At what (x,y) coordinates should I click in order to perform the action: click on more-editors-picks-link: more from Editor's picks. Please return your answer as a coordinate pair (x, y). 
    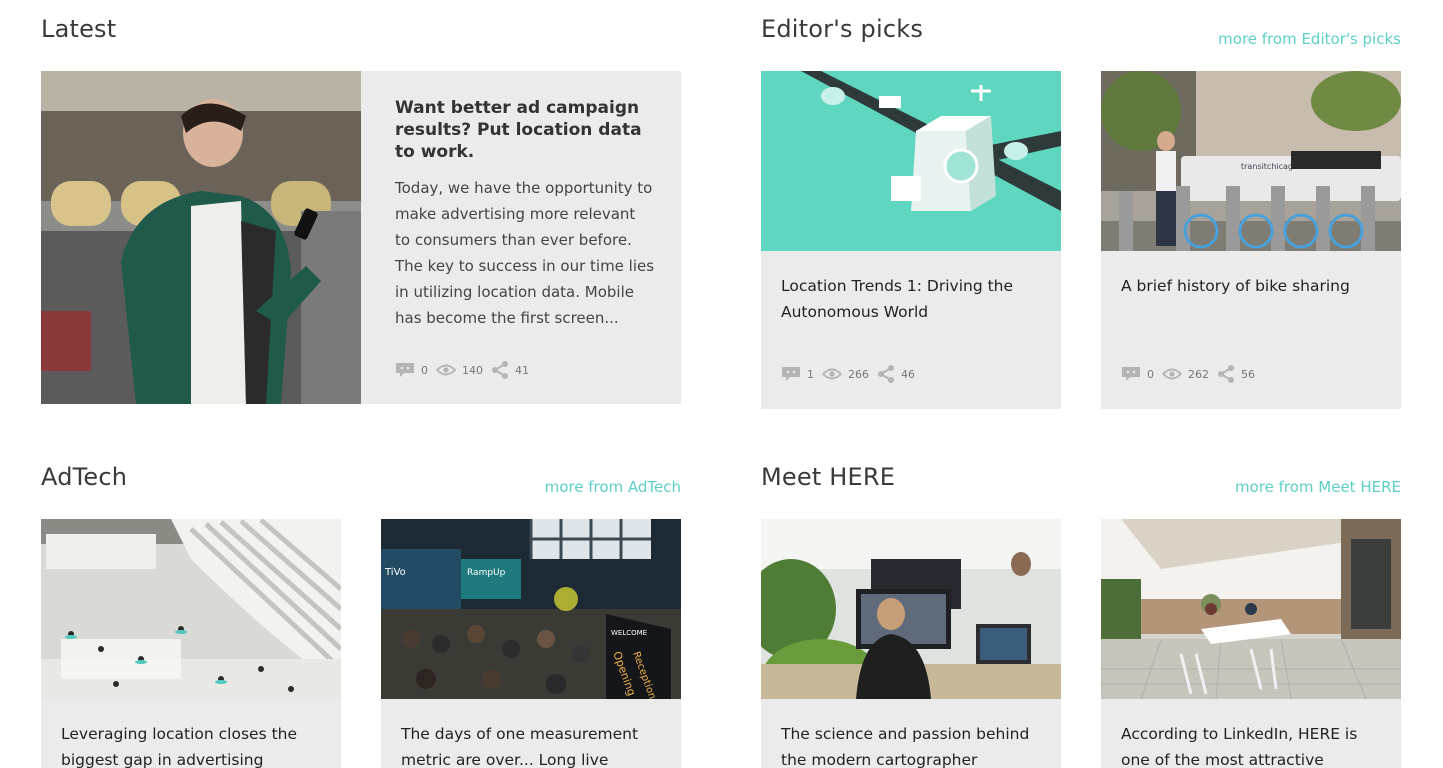
    Looking at the image, I should click on (1309, 39).